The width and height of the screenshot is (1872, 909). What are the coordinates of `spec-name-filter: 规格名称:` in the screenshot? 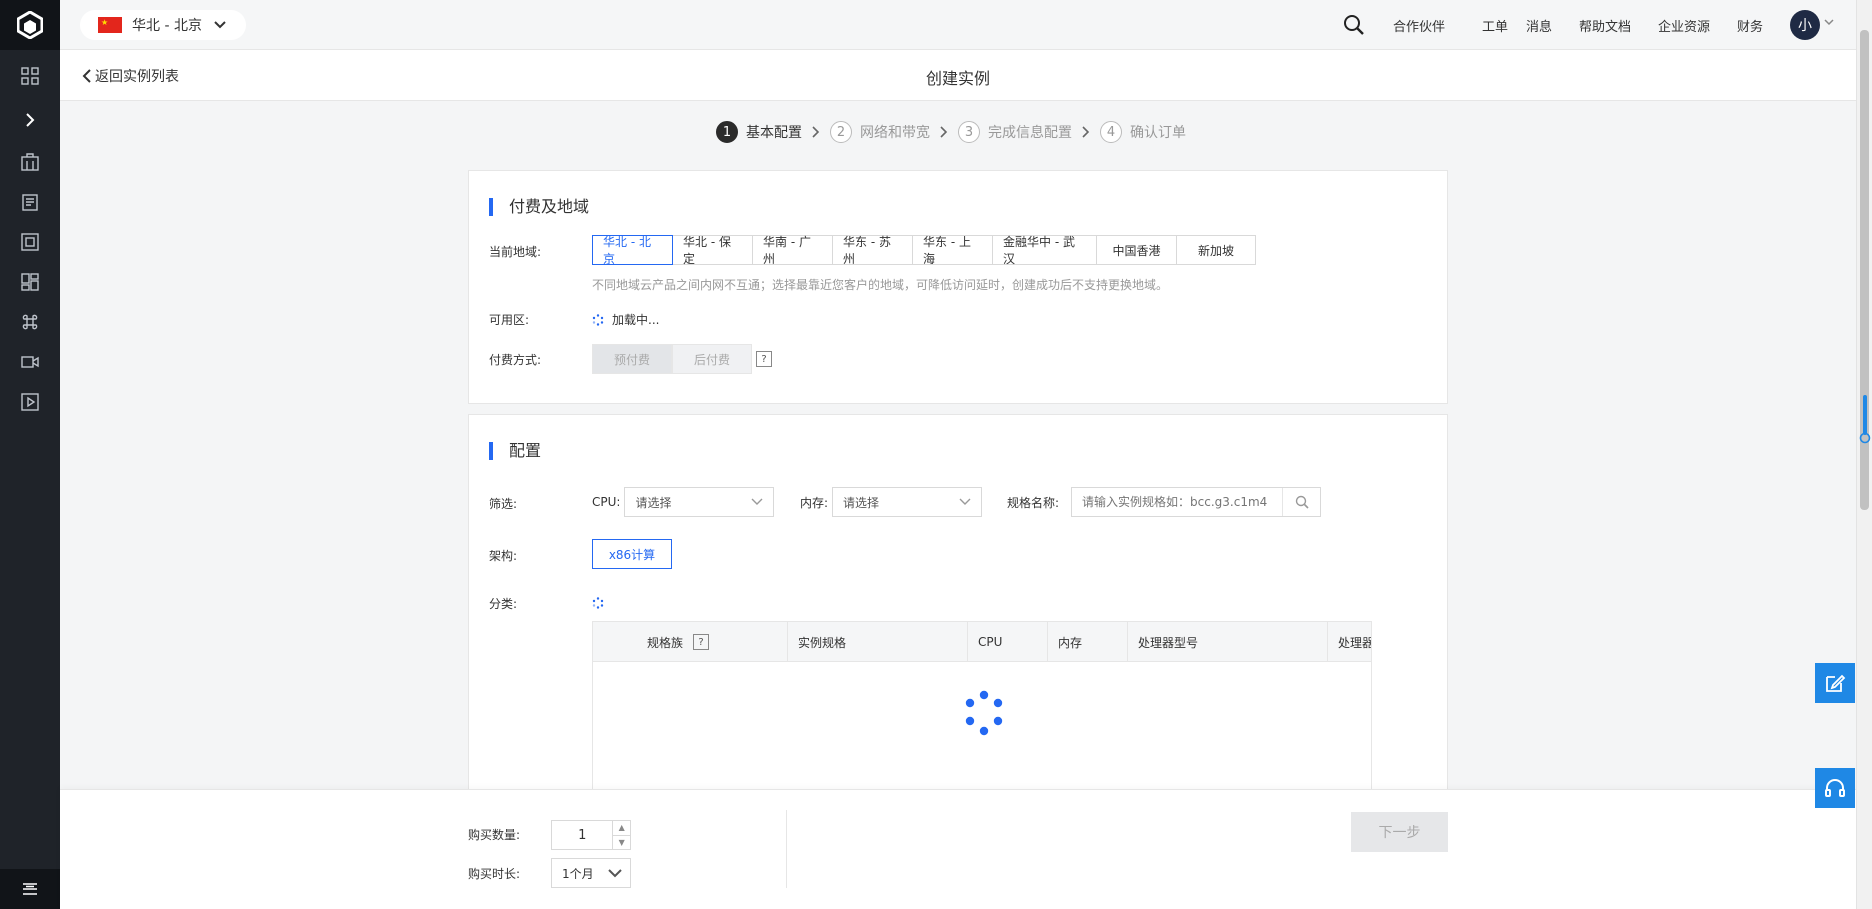 It's located at (1164, 502).